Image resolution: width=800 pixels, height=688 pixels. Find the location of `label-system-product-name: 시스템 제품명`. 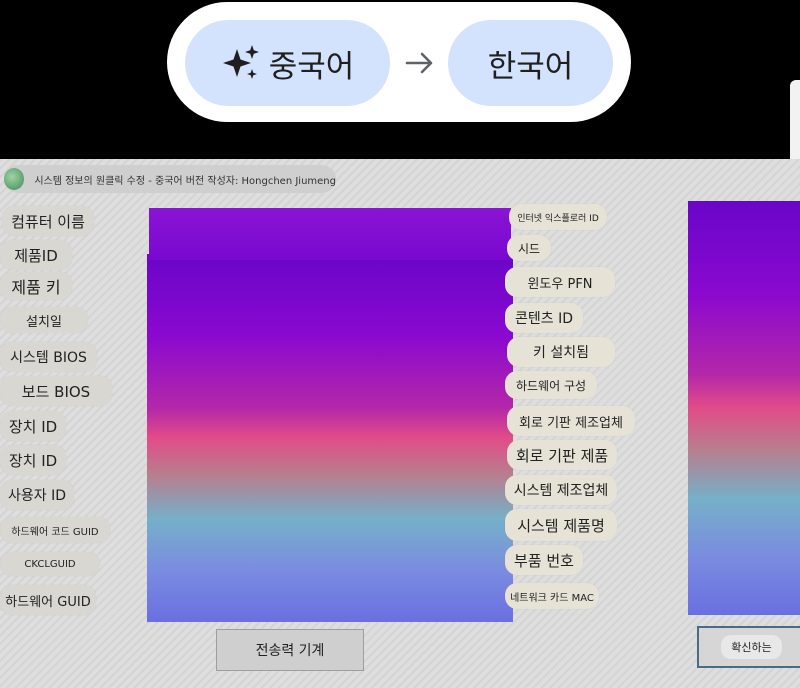

label-system-product-name: 시스템 제품명 is located at coordinates (561, 525).